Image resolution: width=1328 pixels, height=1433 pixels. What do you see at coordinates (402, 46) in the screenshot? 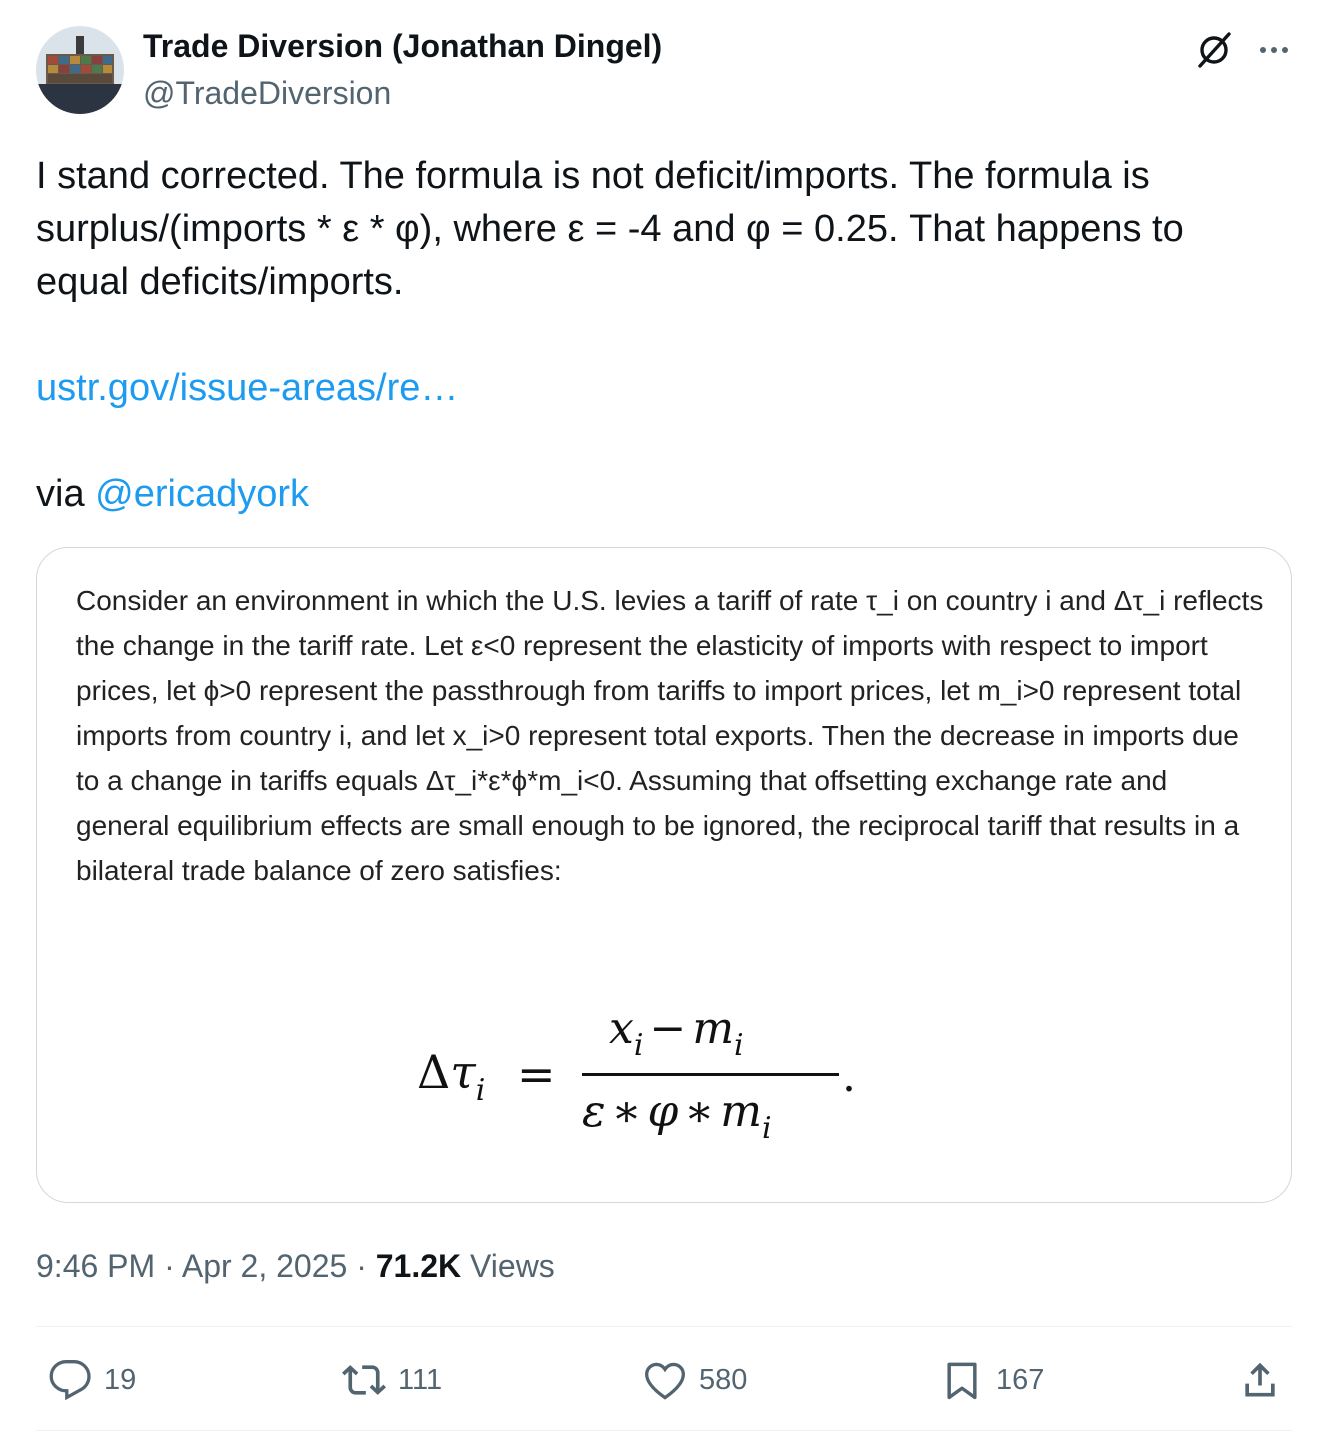
I see `author-name: Trade Diversion (Jonathan Dingel)` at bounding box center [402, 46].